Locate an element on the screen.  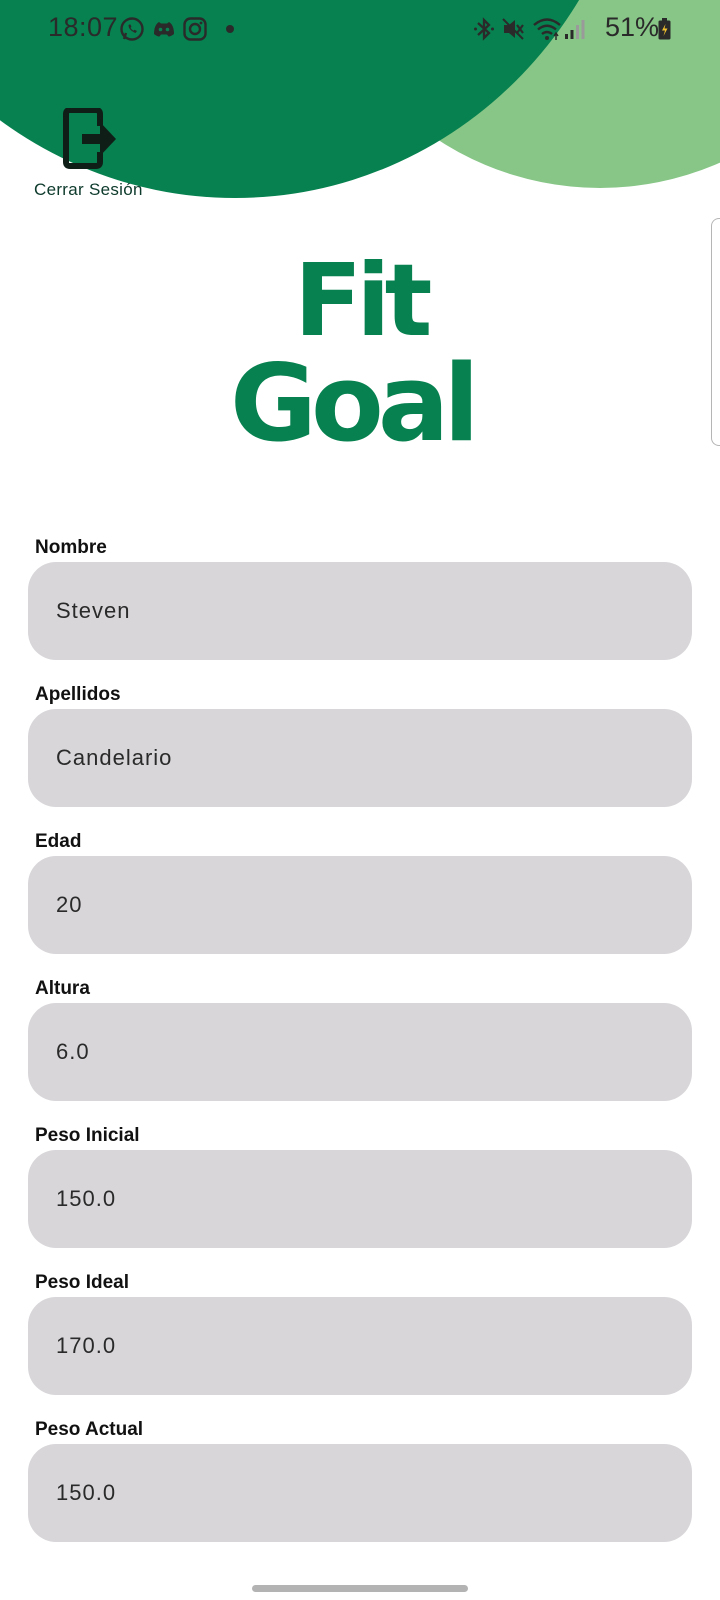
bluetooth-icon is located at coordinates (484, 29).